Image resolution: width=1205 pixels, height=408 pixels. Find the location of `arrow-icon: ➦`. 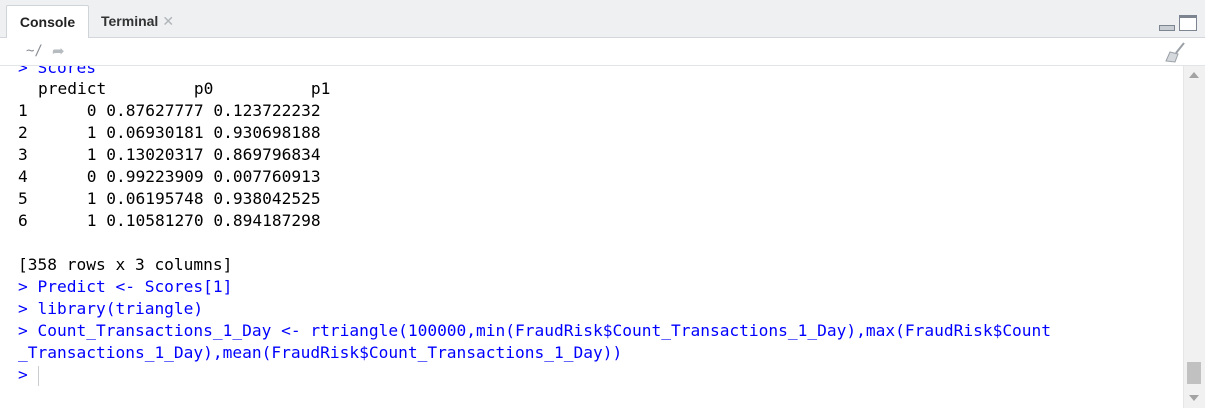

arrow-icon: ➦ is located at coordinates (58, 51).